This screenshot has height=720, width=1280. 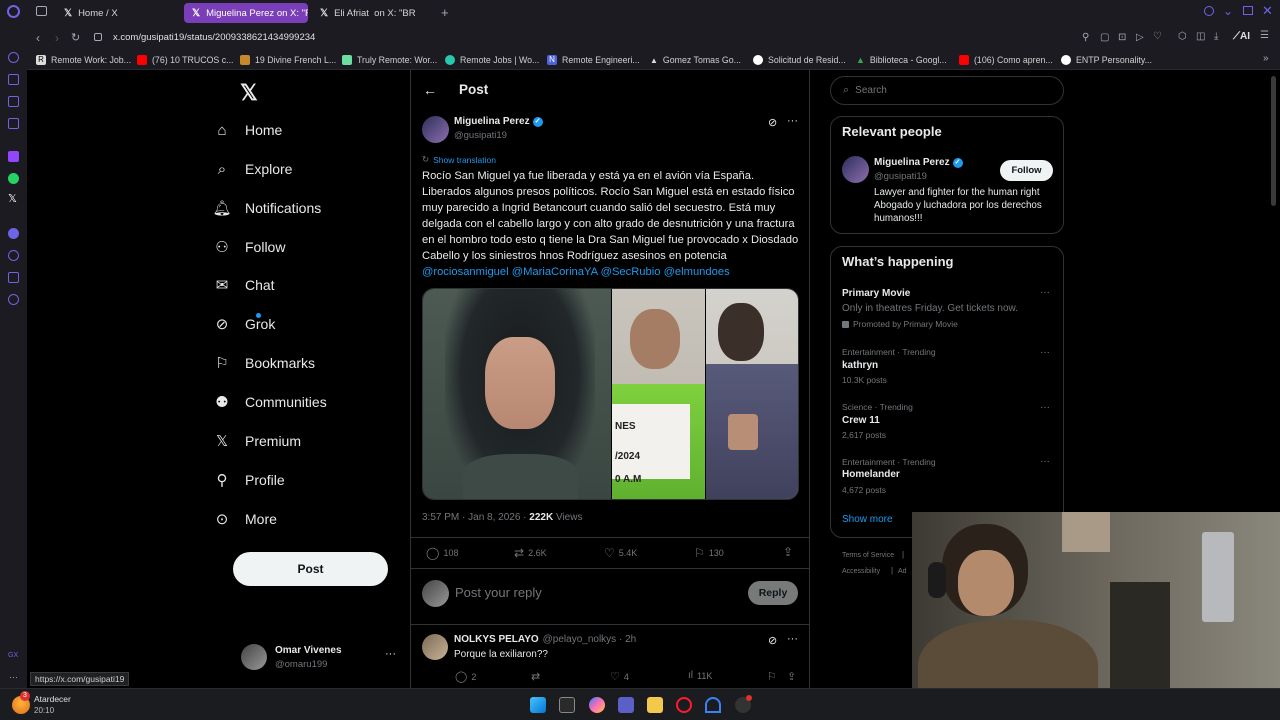 I want to click on author-handle: @gusipati19, so click(x=480, y=135).